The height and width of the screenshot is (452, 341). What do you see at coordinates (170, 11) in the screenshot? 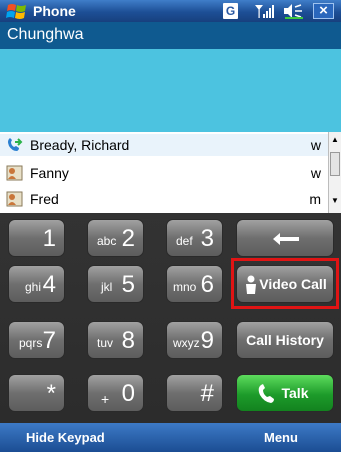
I see `title-bar: Phone G ×` at bounding box center [170, 11].